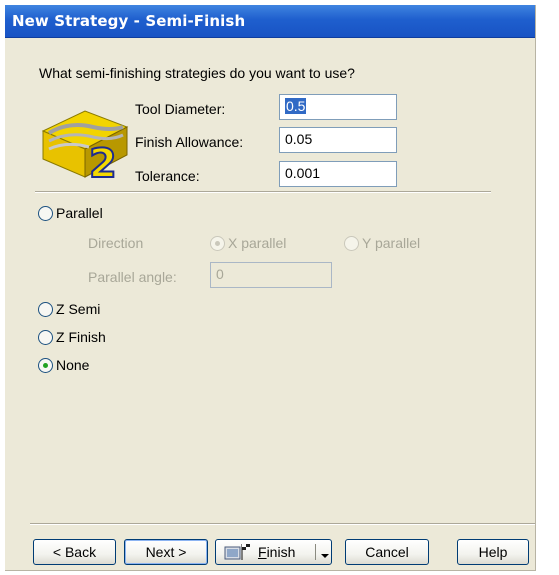 Image resolution: width=559 pixels, height=575 pixels. What do you see at coordinates (296, 106) in the screenshot?
I see `tool-diameter-value: 0.5` at bounding box center [296, 106].